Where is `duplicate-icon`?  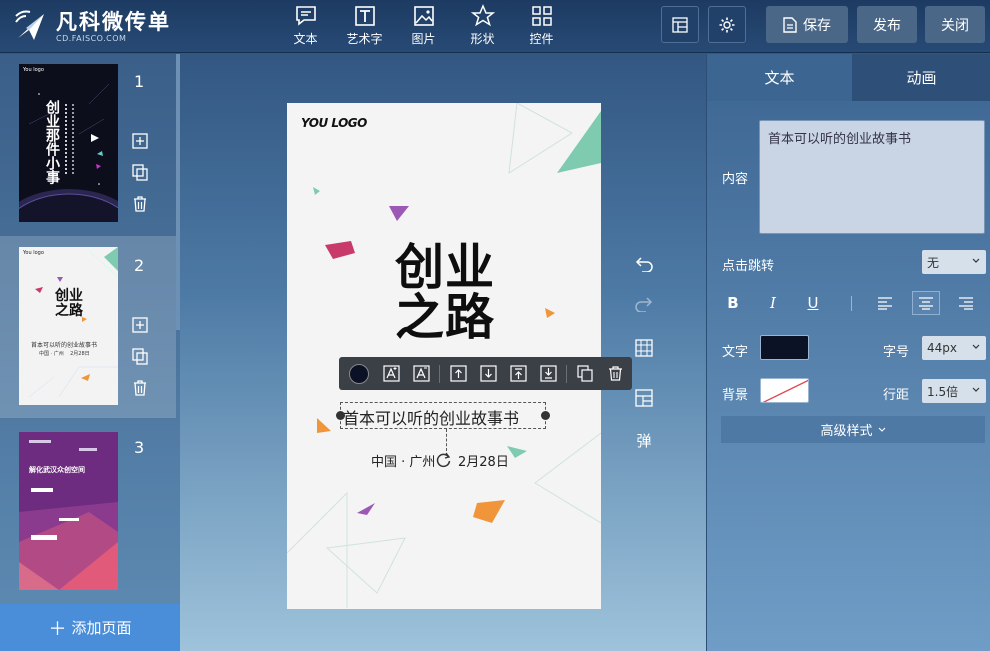
duplicate-icon is located at coordinates (585, 373).